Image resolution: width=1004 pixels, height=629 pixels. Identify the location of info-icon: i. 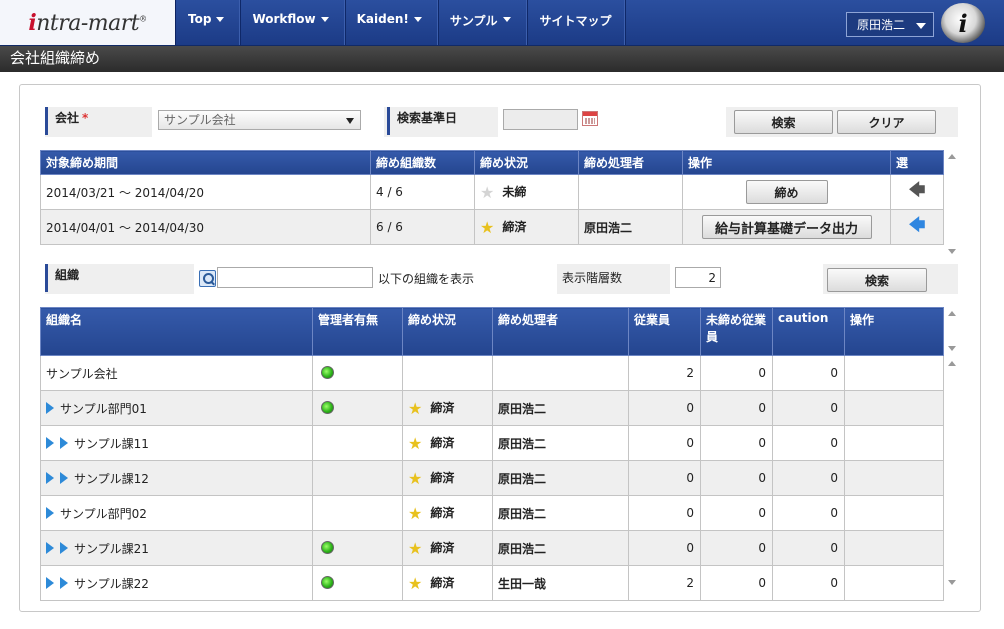
(963, 23).